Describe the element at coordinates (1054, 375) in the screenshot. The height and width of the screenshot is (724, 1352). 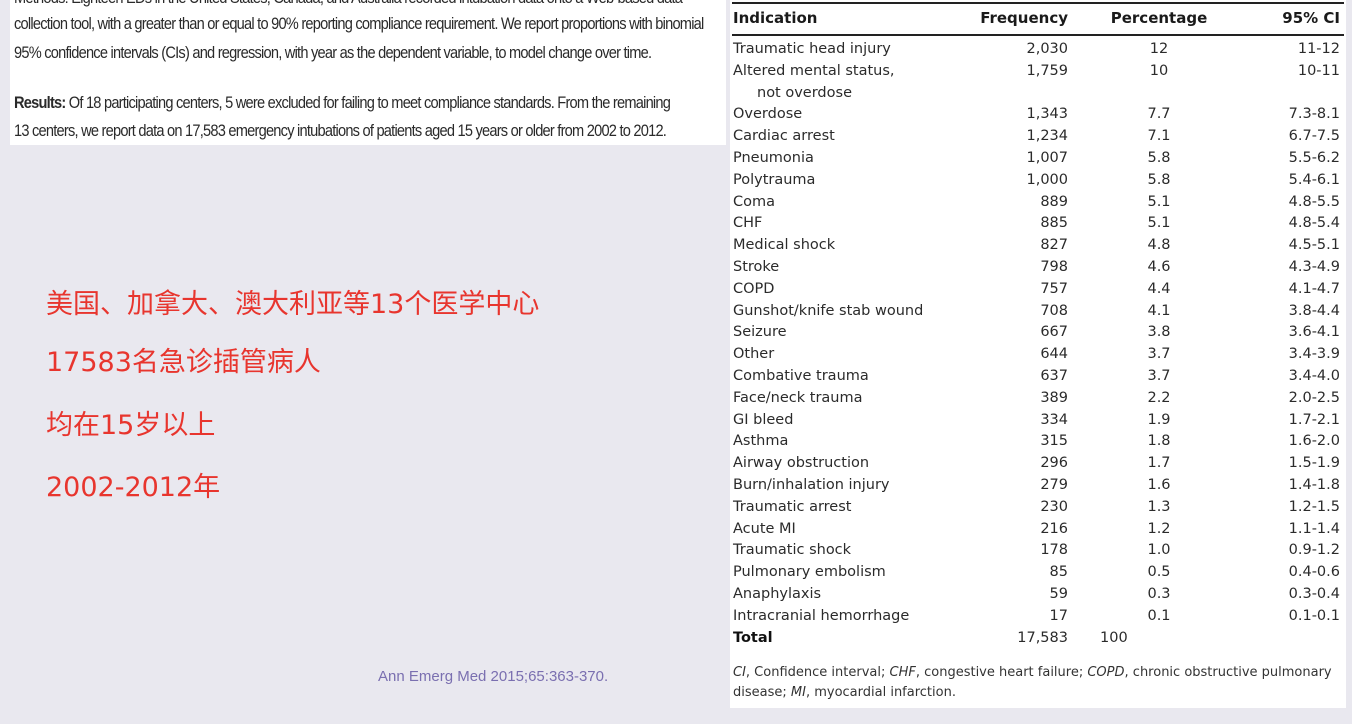
I see `cell-frequency: 637` at that location.